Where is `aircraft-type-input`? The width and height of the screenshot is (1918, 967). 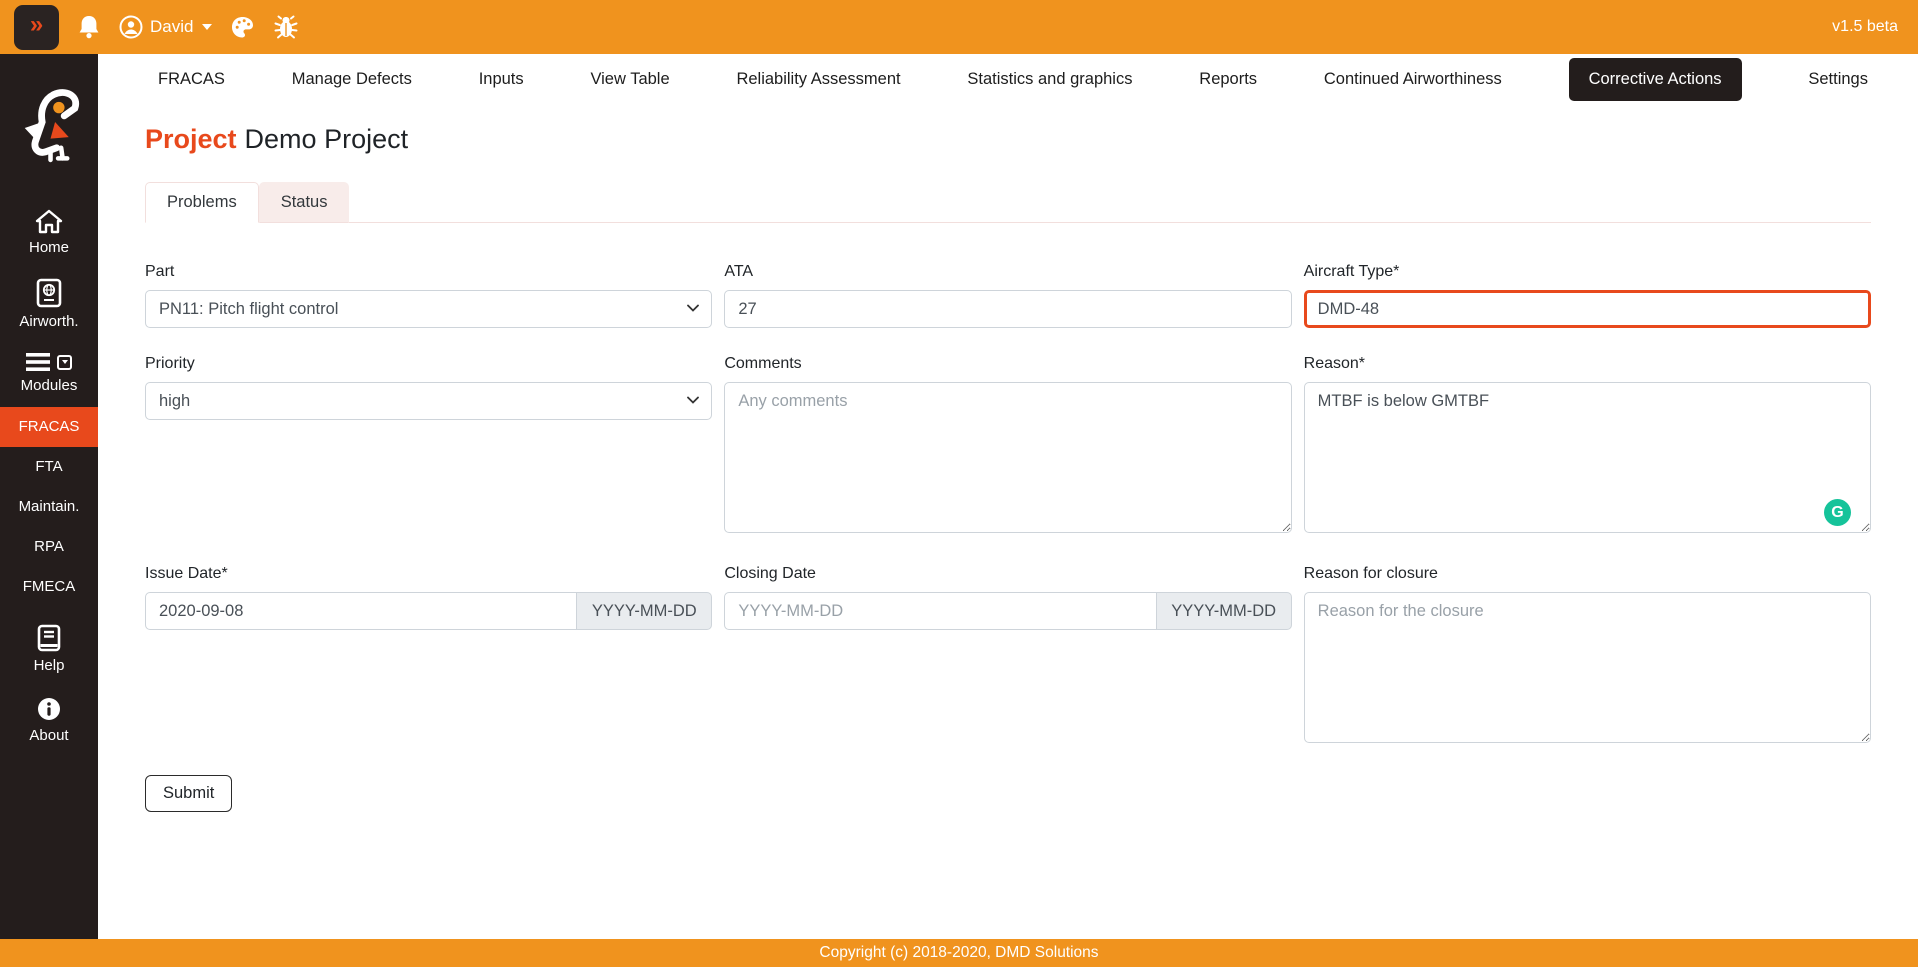 aircraft-type-input is located at coordinates (1587, 309).